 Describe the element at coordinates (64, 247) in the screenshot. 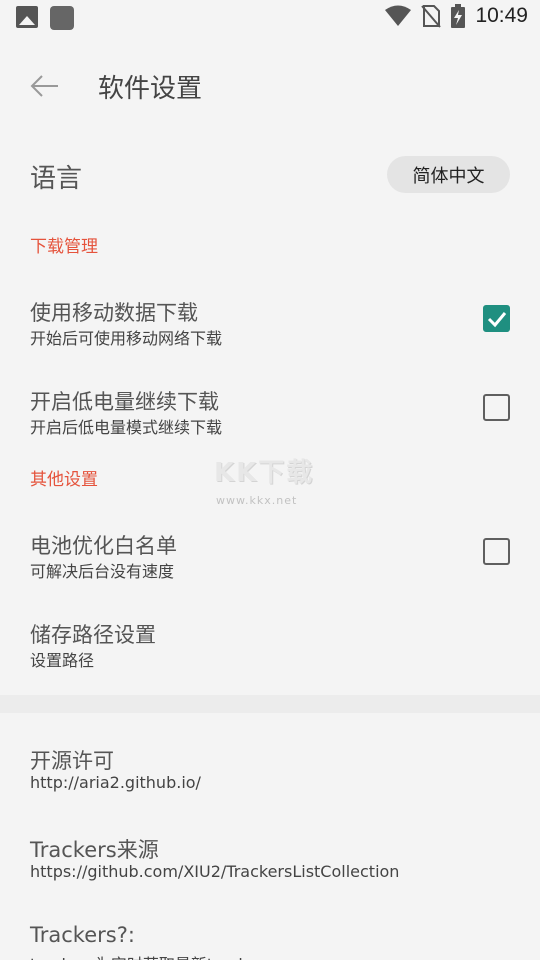

I see `section-header-download: 下载管理` at that location.